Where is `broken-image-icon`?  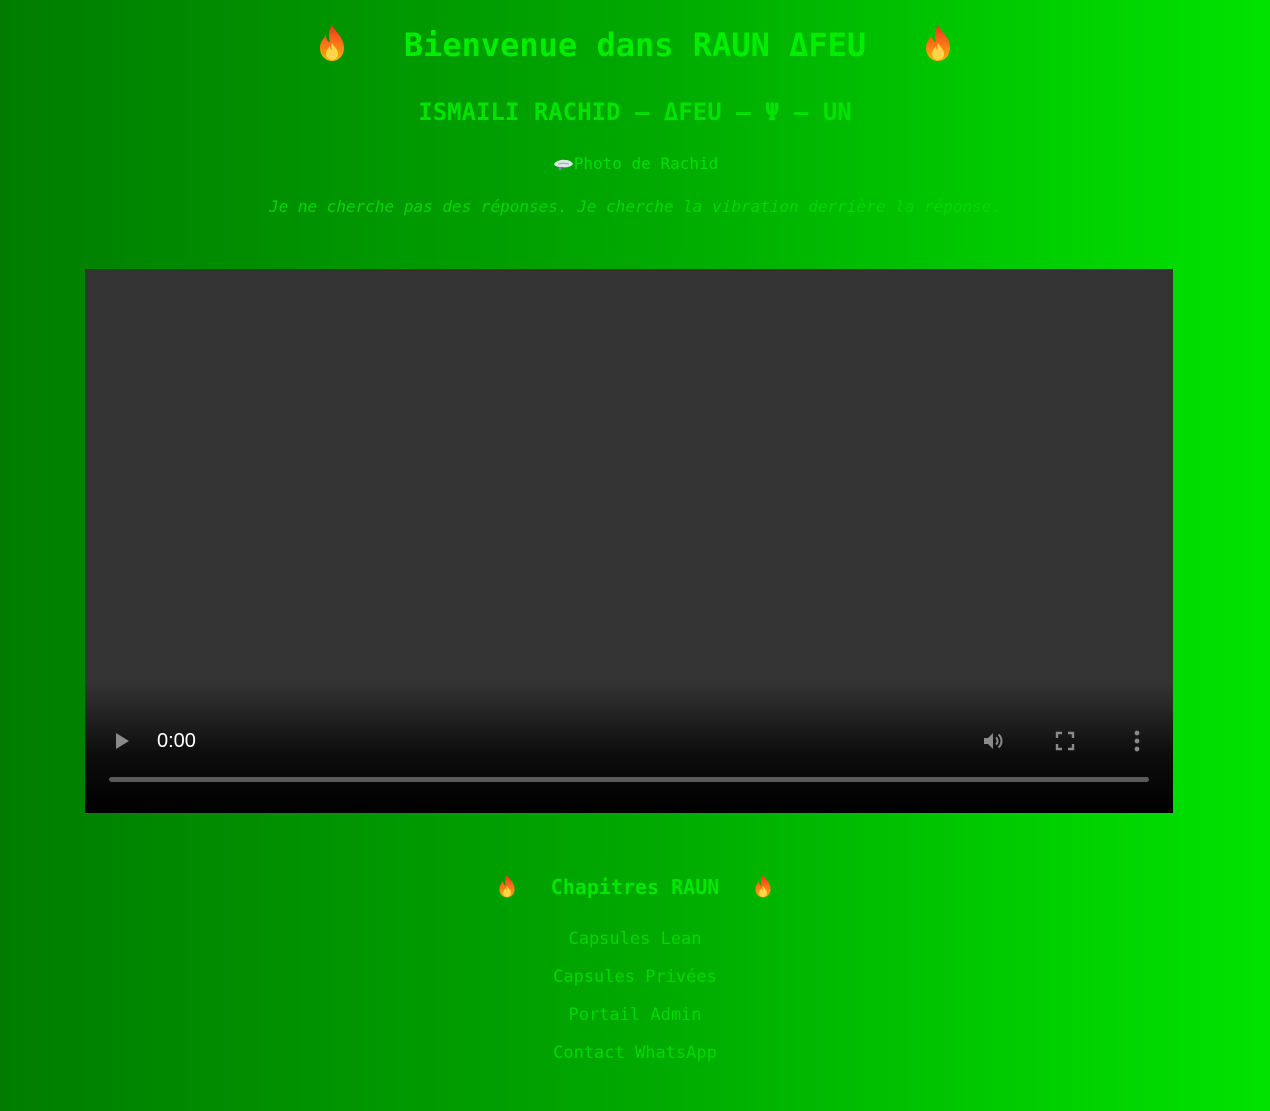 broken-image-icon is located at coordinates (563, 164).